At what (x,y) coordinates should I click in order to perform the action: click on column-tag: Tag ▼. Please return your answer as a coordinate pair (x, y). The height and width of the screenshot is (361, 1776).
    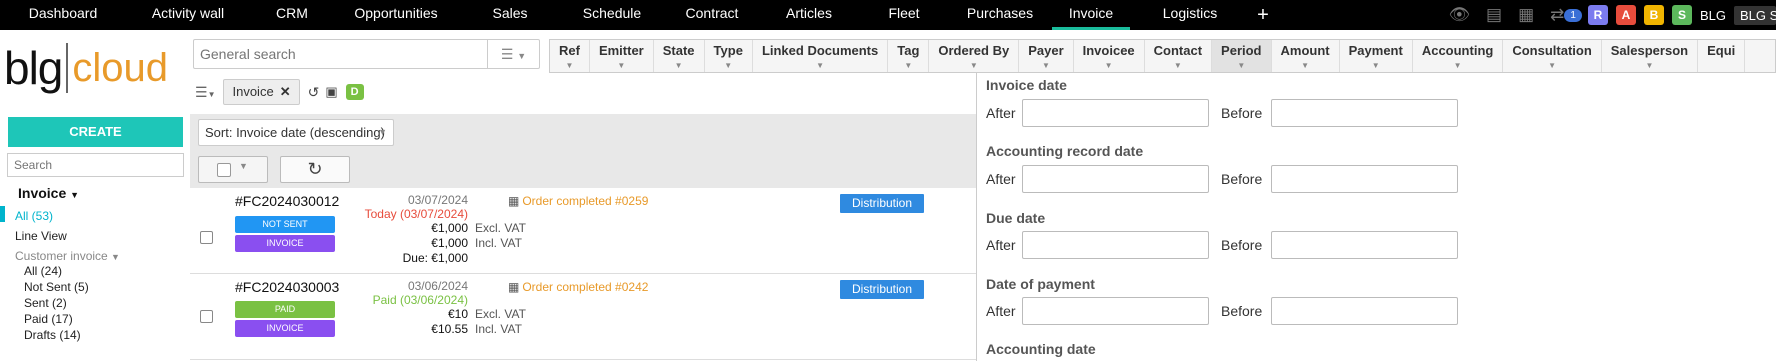
    Looking at the image, I should click on (909, 56).